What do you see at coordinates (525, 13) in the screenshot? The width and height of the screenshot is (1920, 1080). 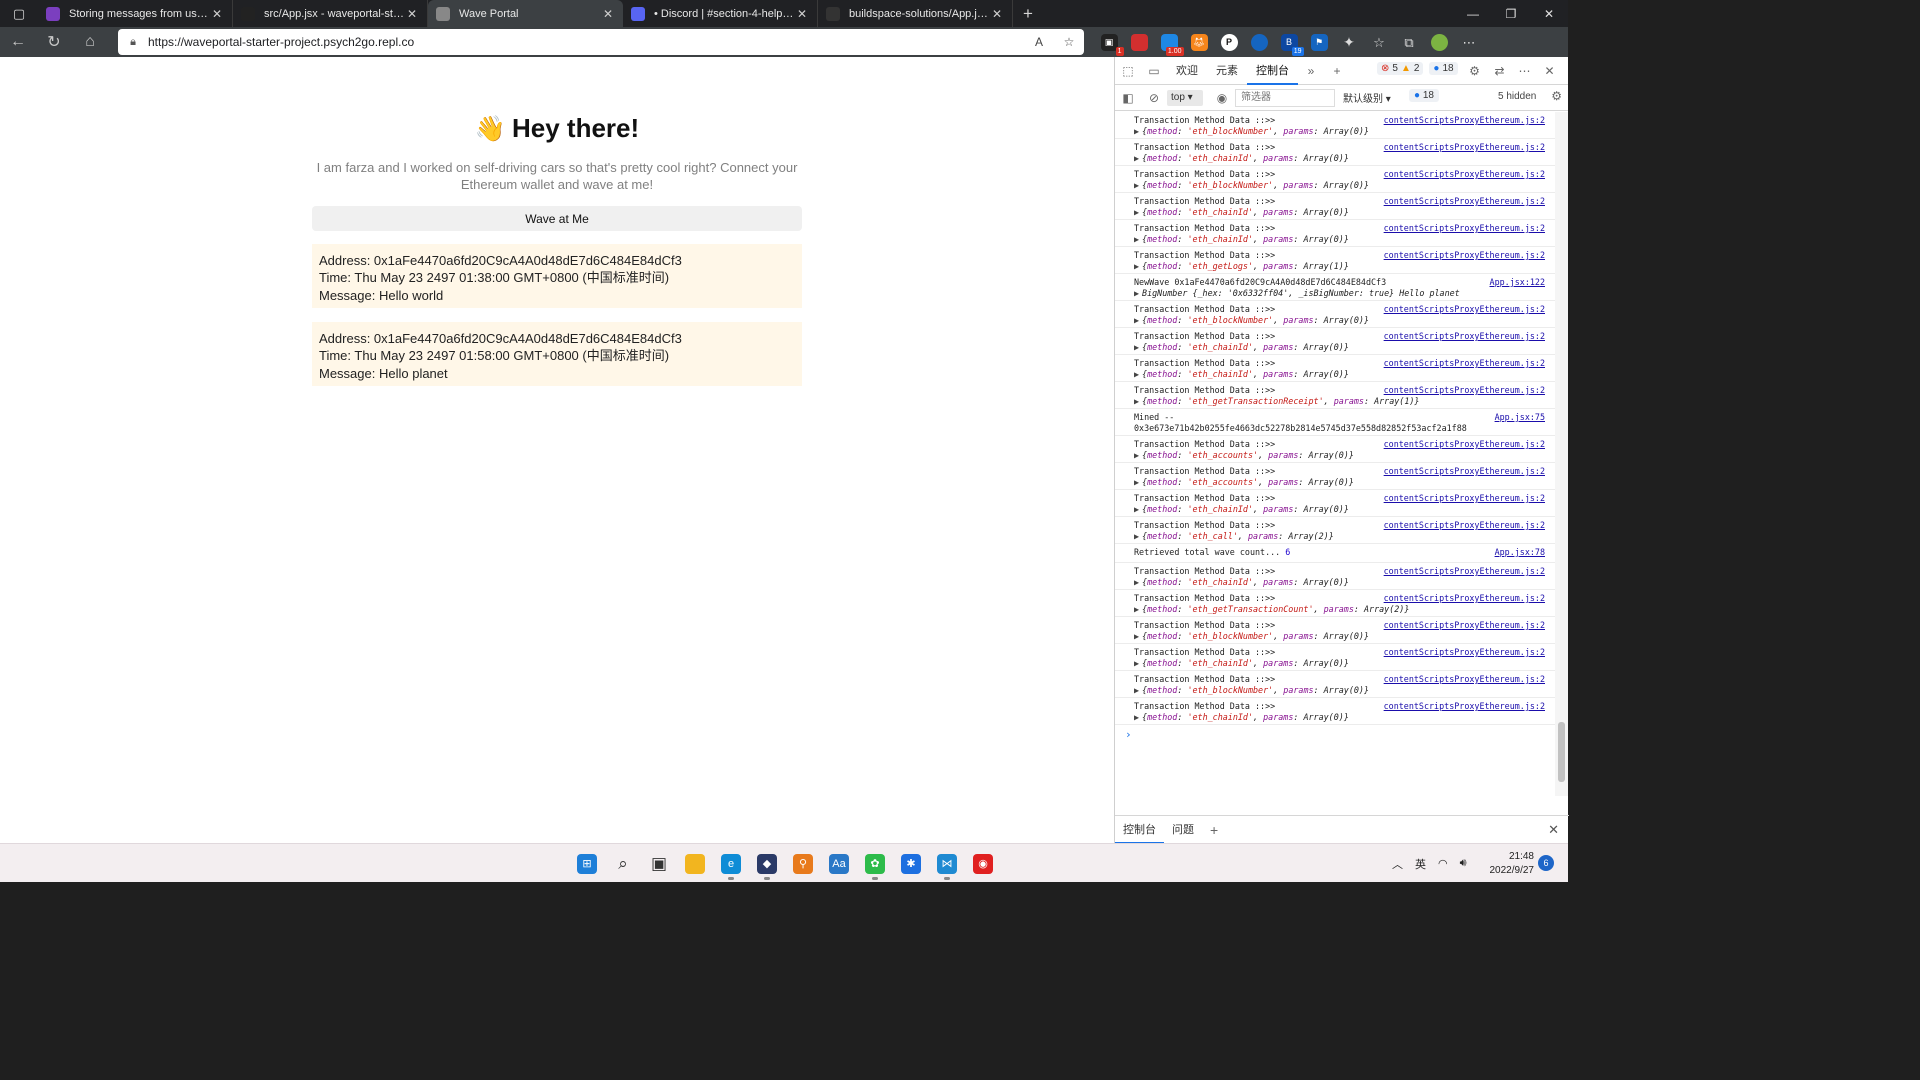 I see `browser-tab: Wave Portal ✕` at bounding box center [525, 13].